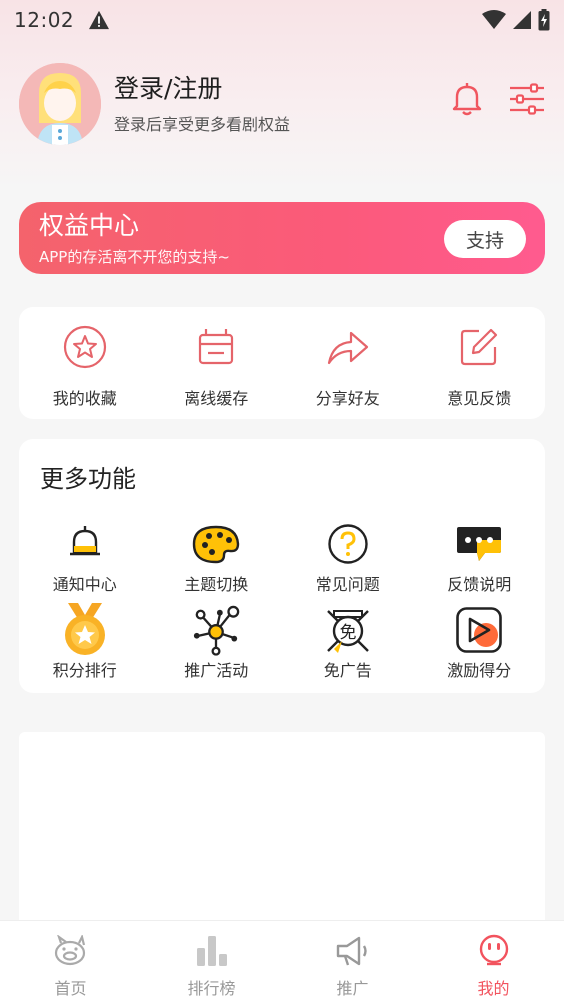 The height and width of the screenshot is (1004, 564). I want to click on battery-icon, so click(544, 20).